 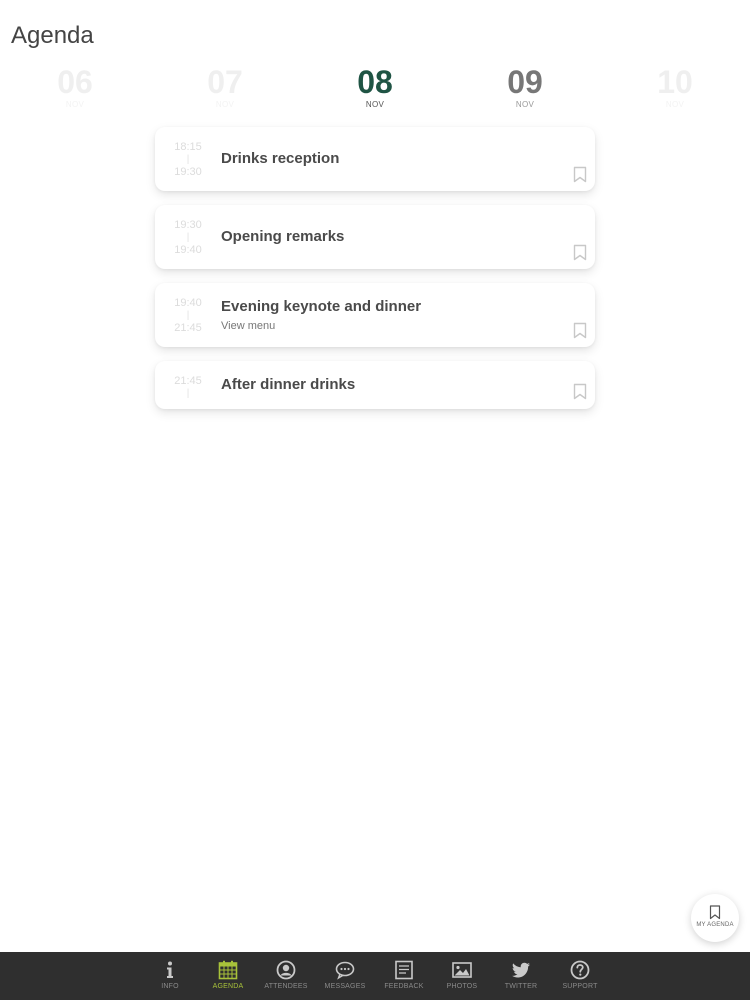 What do you see at coordinates (404, 986) in the screenshot?
I see `nav-label: FEEDBACK` at bounding box center [404, 986].